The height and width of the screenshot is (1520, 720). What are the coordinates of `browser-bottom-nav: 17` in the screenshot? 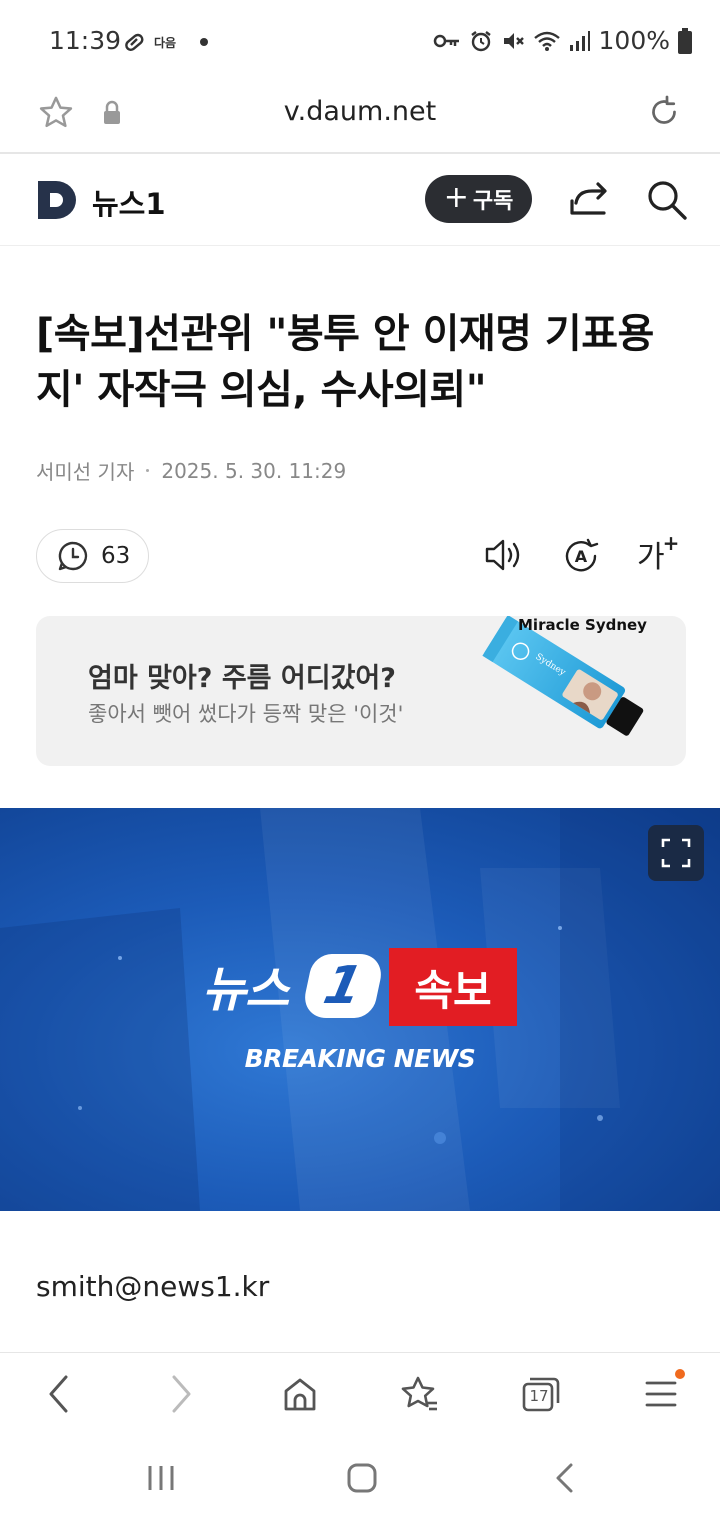 It's located at (360, 1394).